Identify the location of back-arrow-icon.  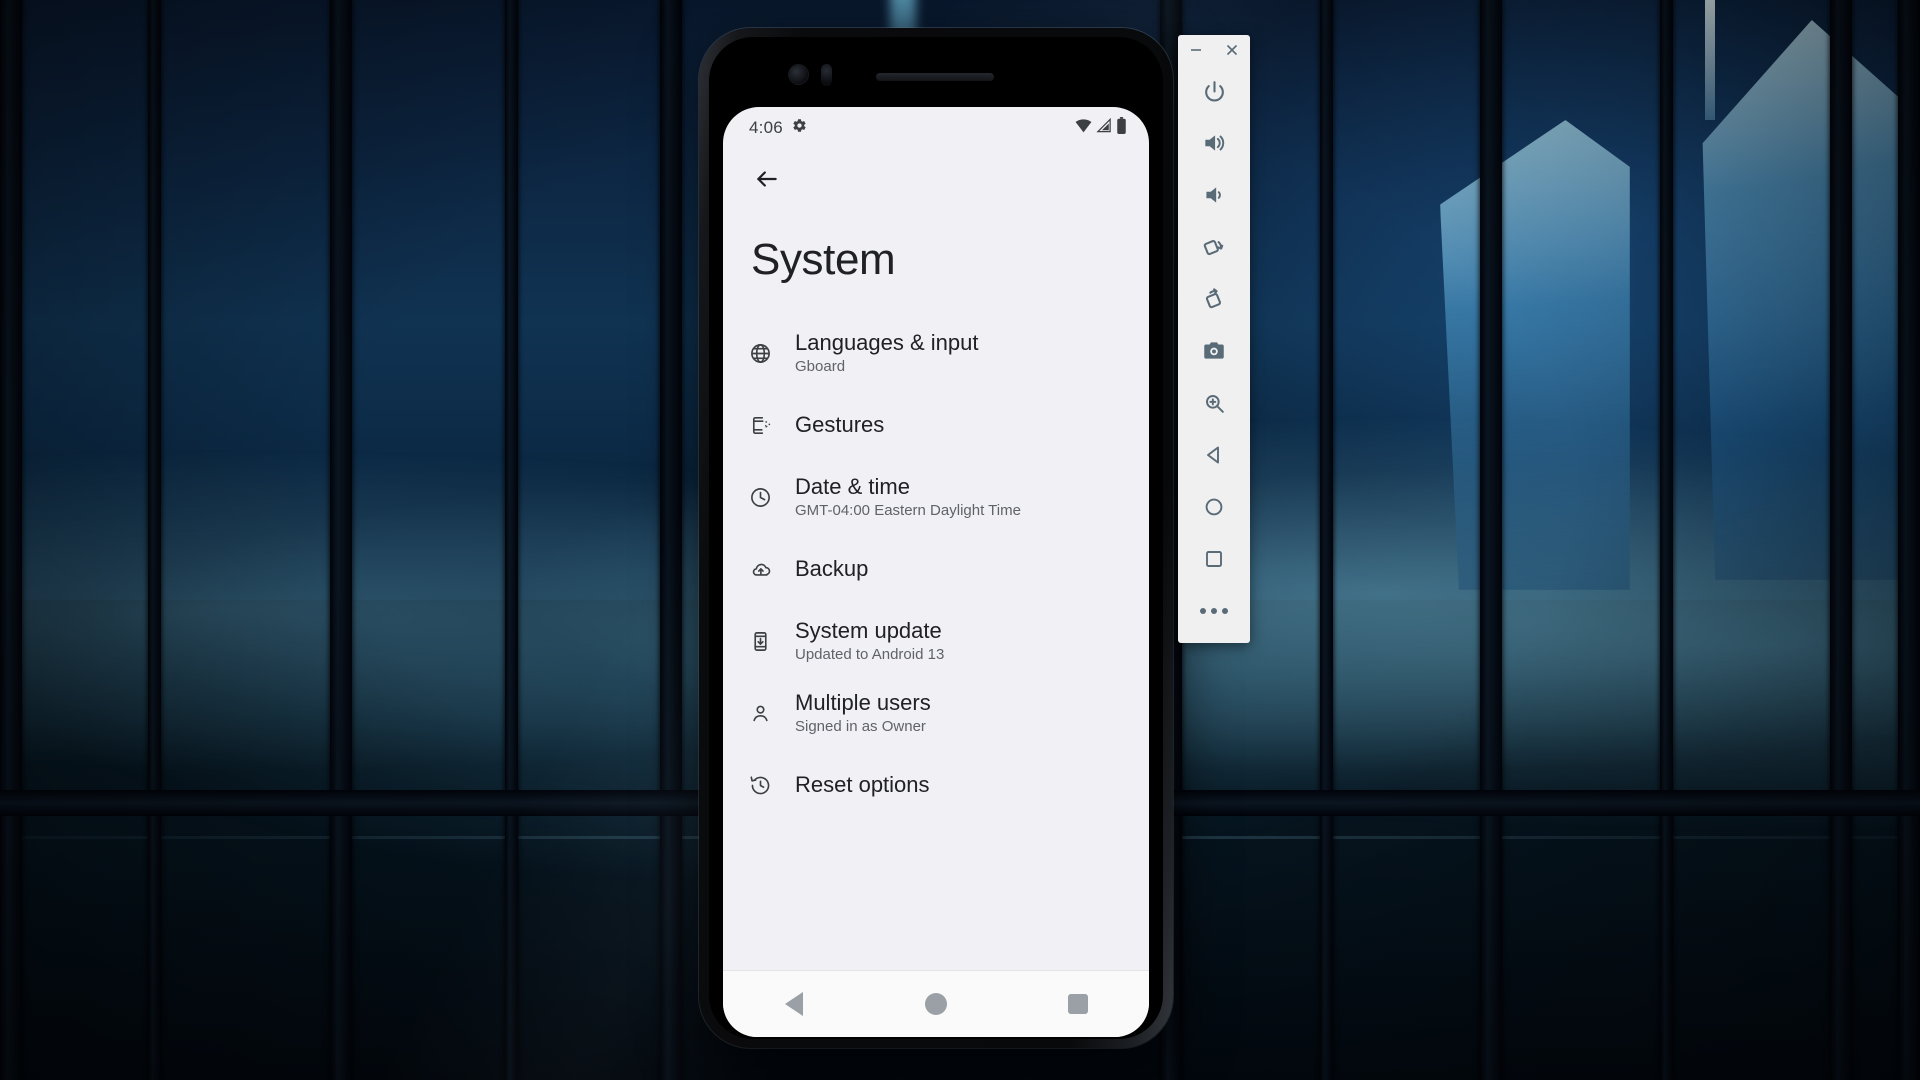
(767, 179).